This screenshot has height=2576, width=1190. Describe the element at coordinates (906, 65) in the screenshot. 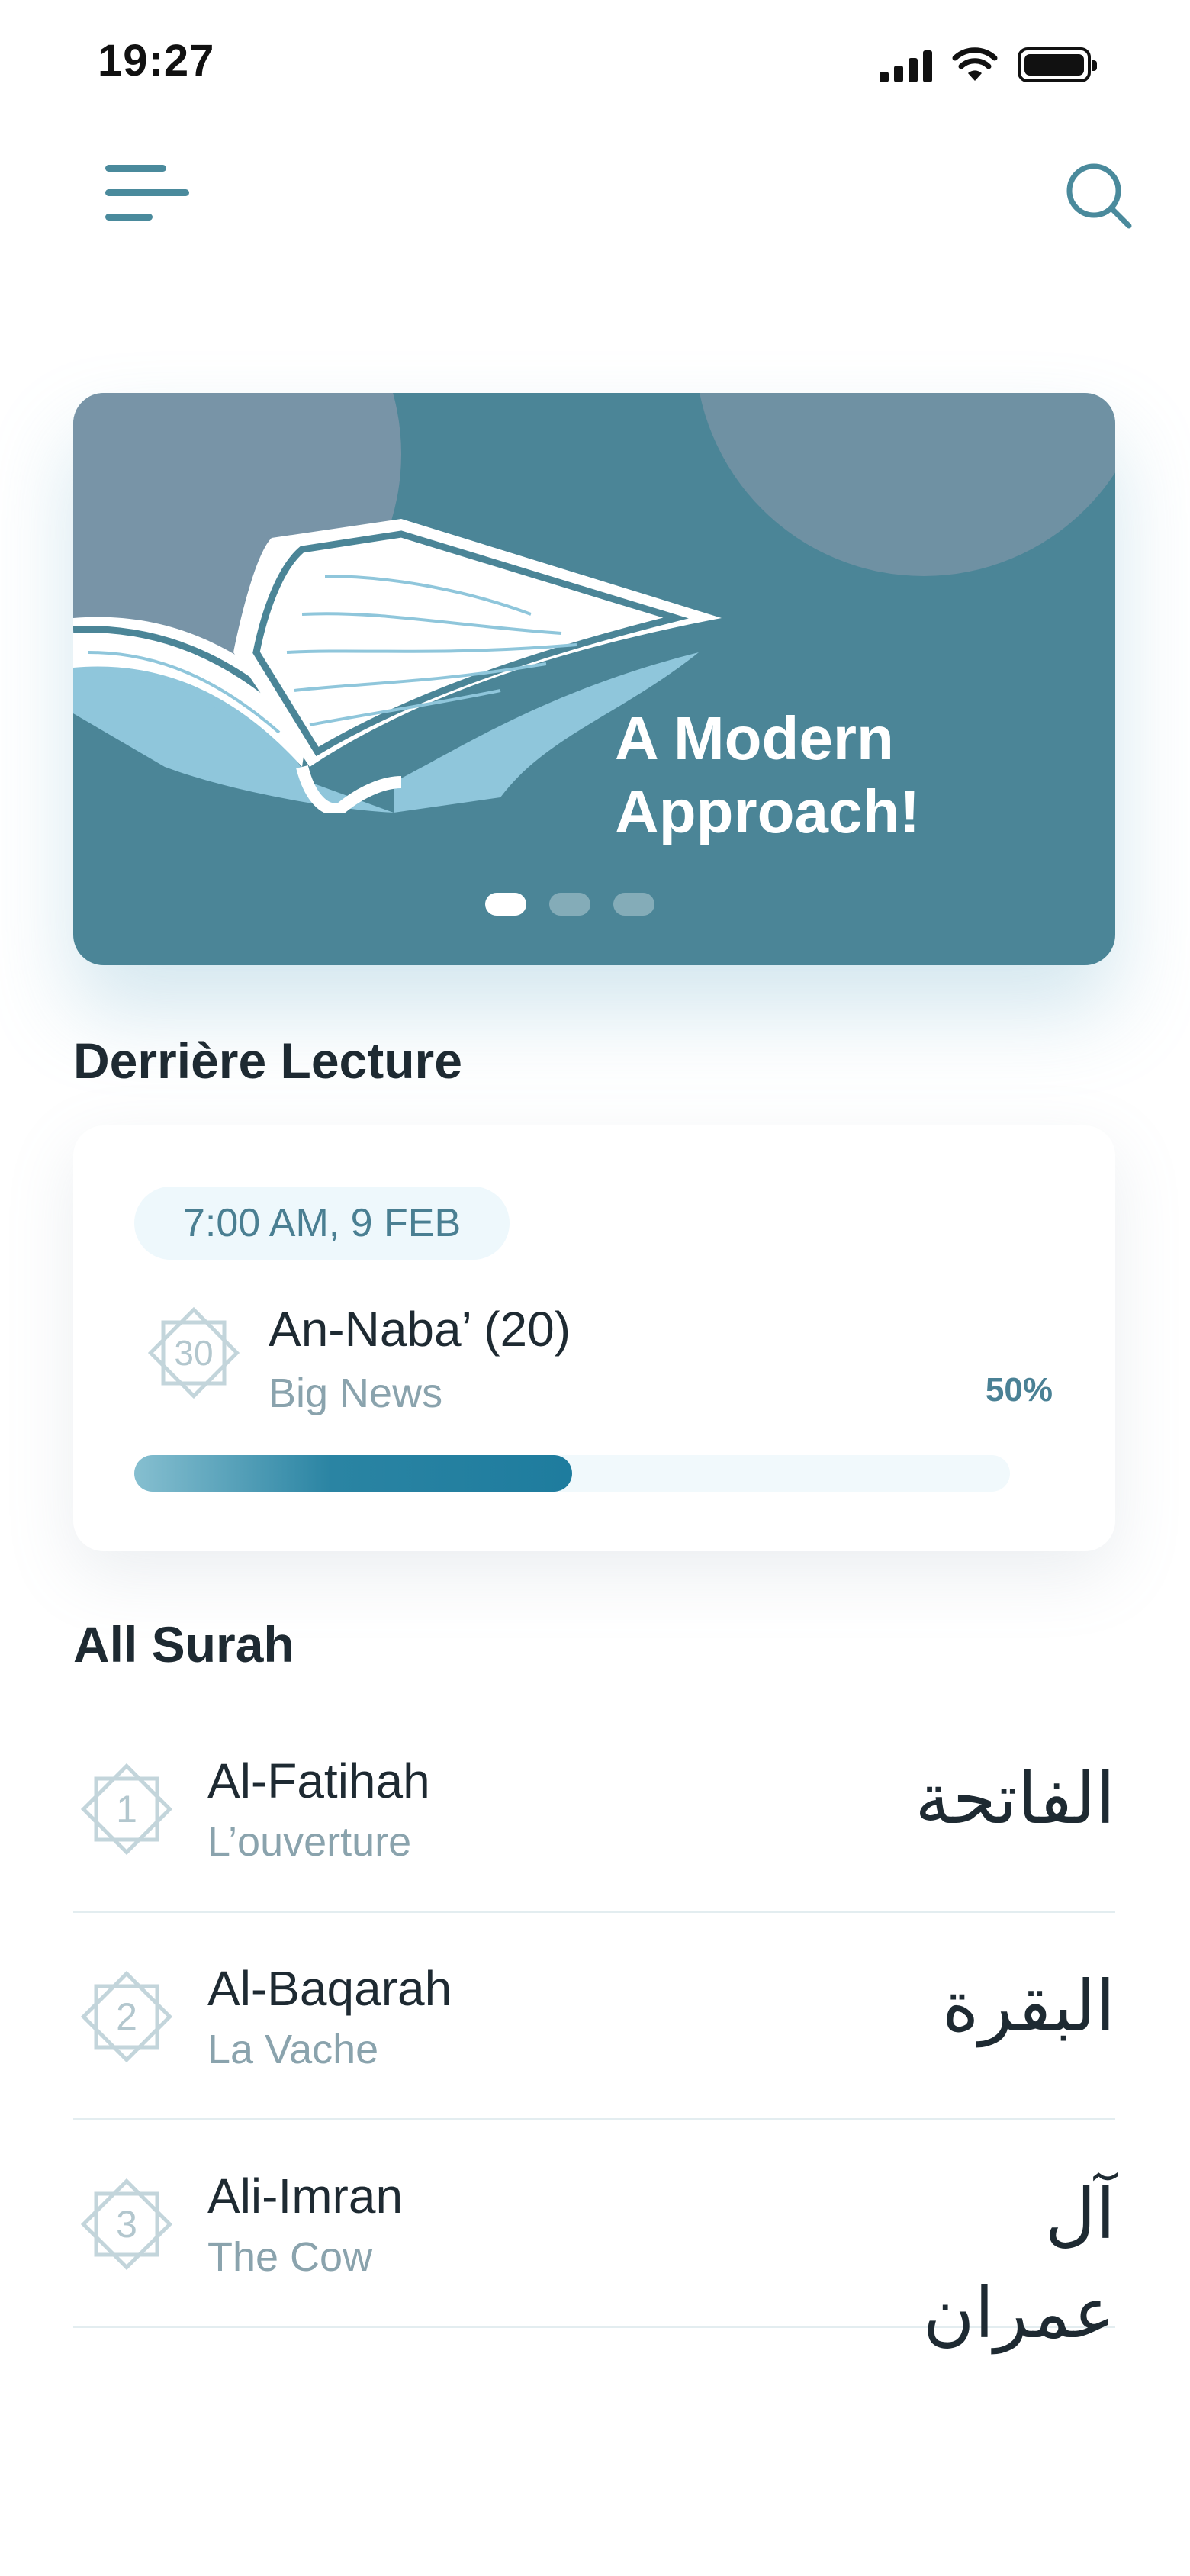

I see `signal-icon` at that location.